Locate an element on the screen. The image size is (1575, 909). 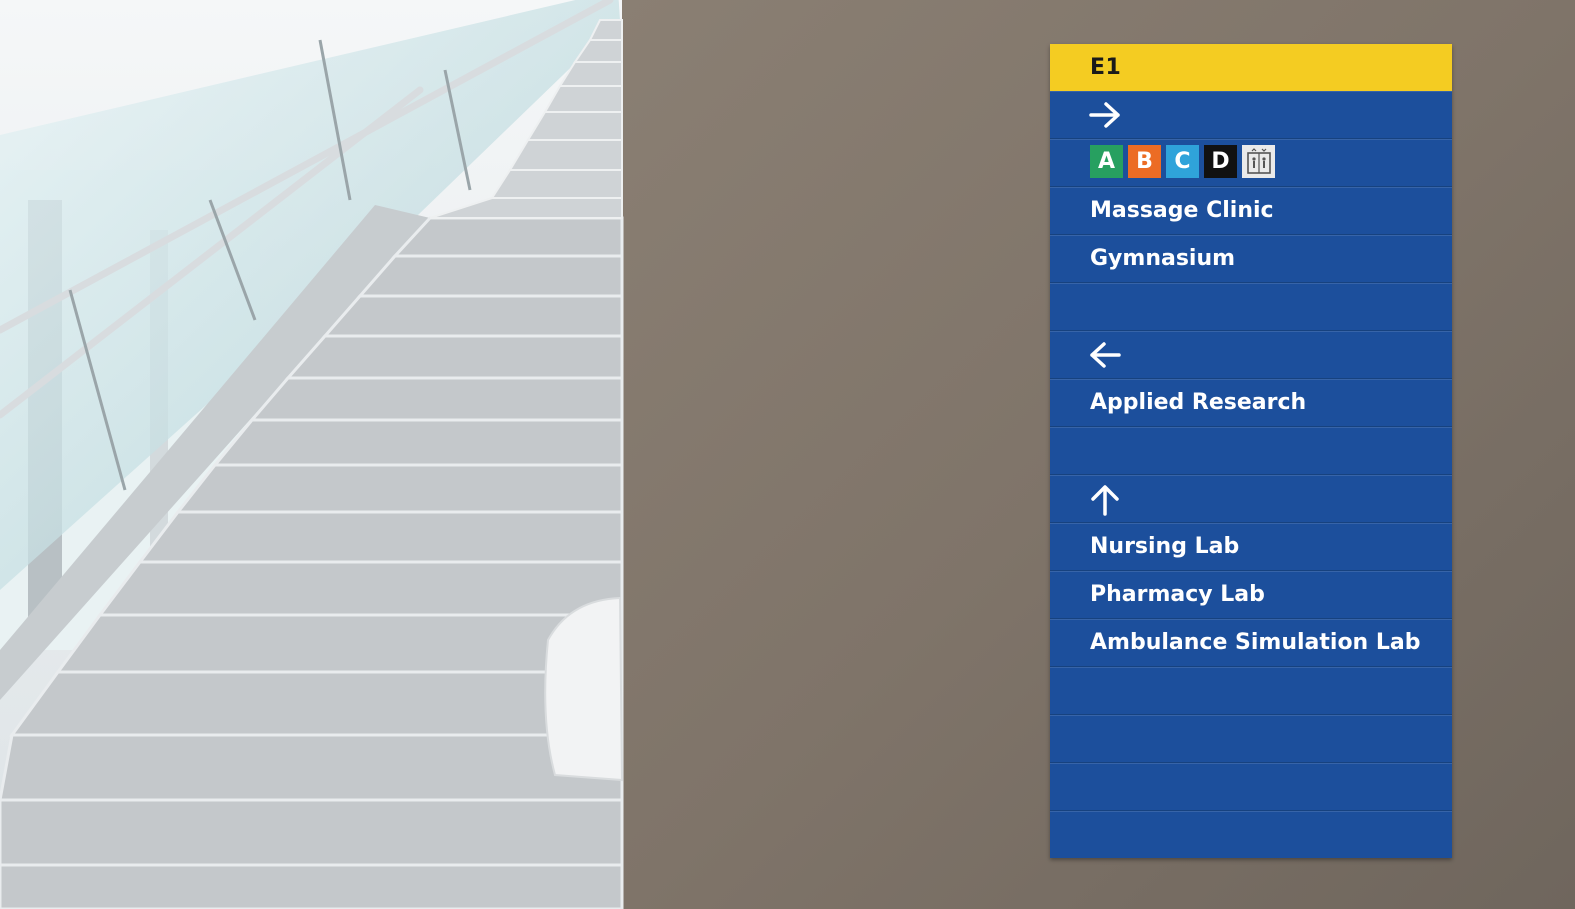
badge-building-b: B is located at coordinates (1144, 161).